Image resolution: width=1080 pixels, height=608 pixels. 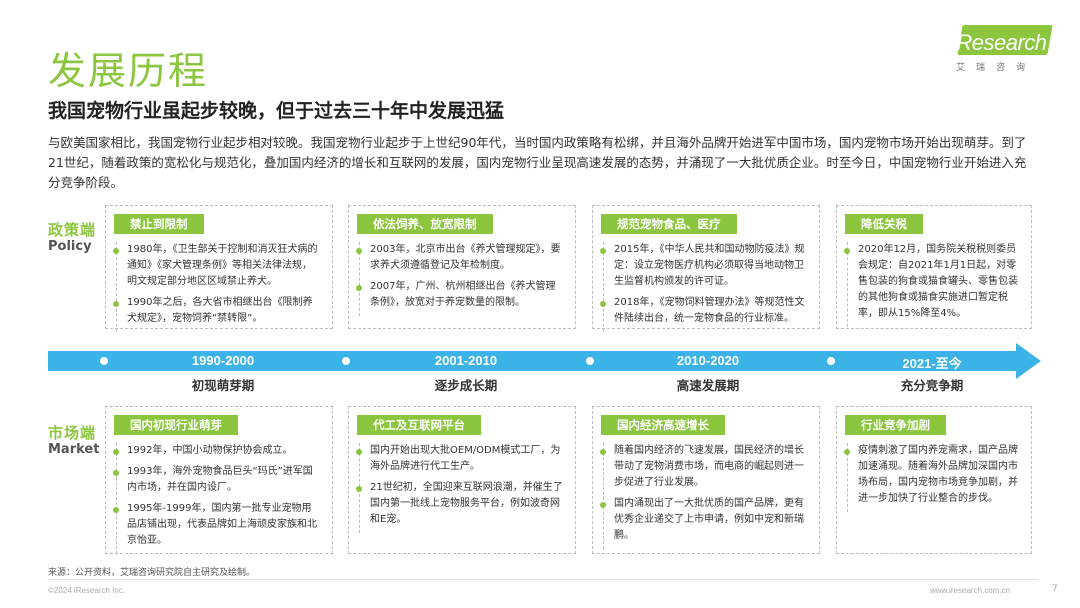 I want to click on card-tag: 行业竞争加剧, so click(x=895, y=425).